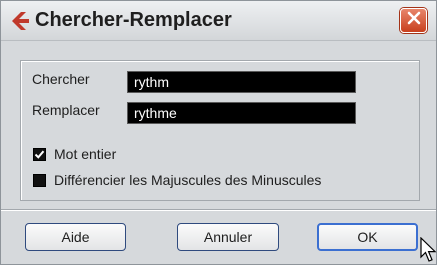  What do you see at coordinates (20, 21) in the screenshot?
I see `app-logo-icon` at bounding box center [20, 21].